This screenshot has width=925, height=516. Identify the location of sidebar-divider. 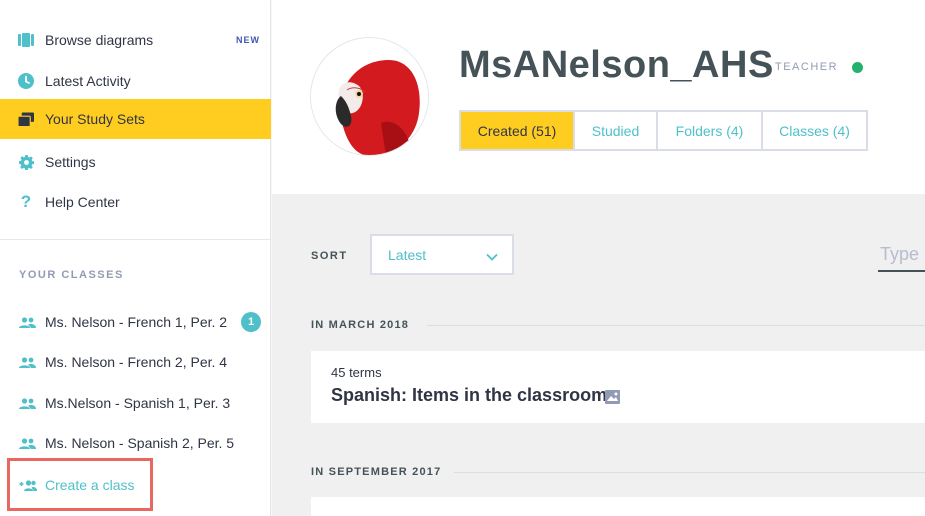
(135, 239).